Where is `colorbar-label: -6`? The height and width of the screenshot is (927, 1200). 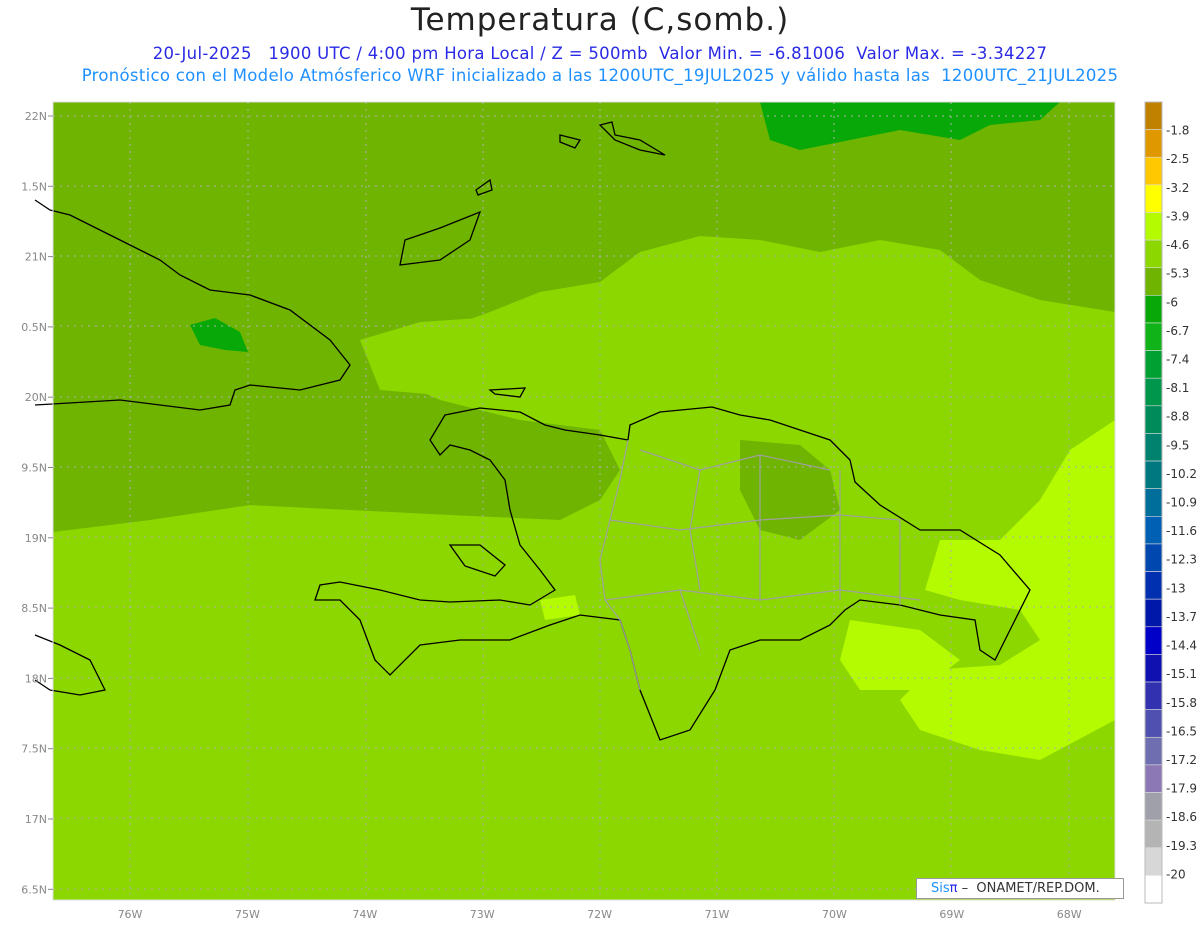
colorbar-label: -6 is located at coordinates (1172, 302).